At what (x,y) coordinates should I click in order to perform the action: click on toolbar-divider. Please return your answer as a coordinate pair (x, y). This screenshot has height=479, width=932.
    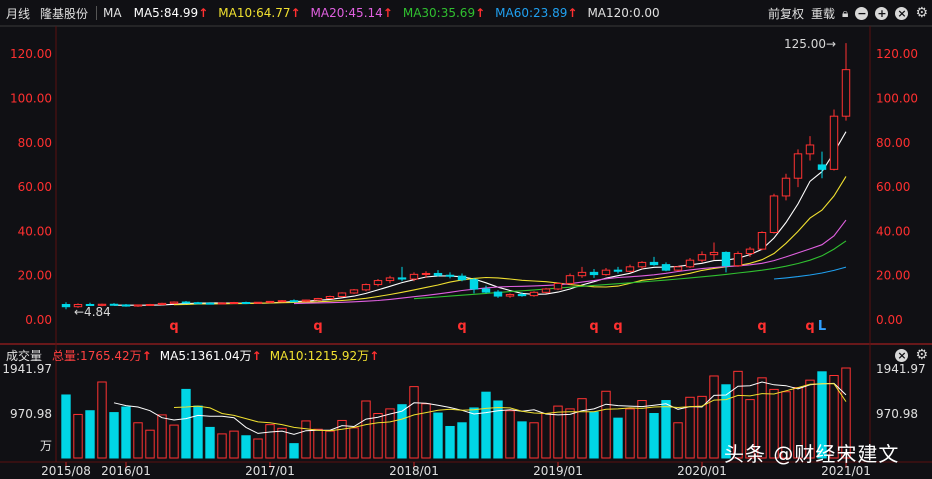
    Looking at the image, I should click on (97, 13).